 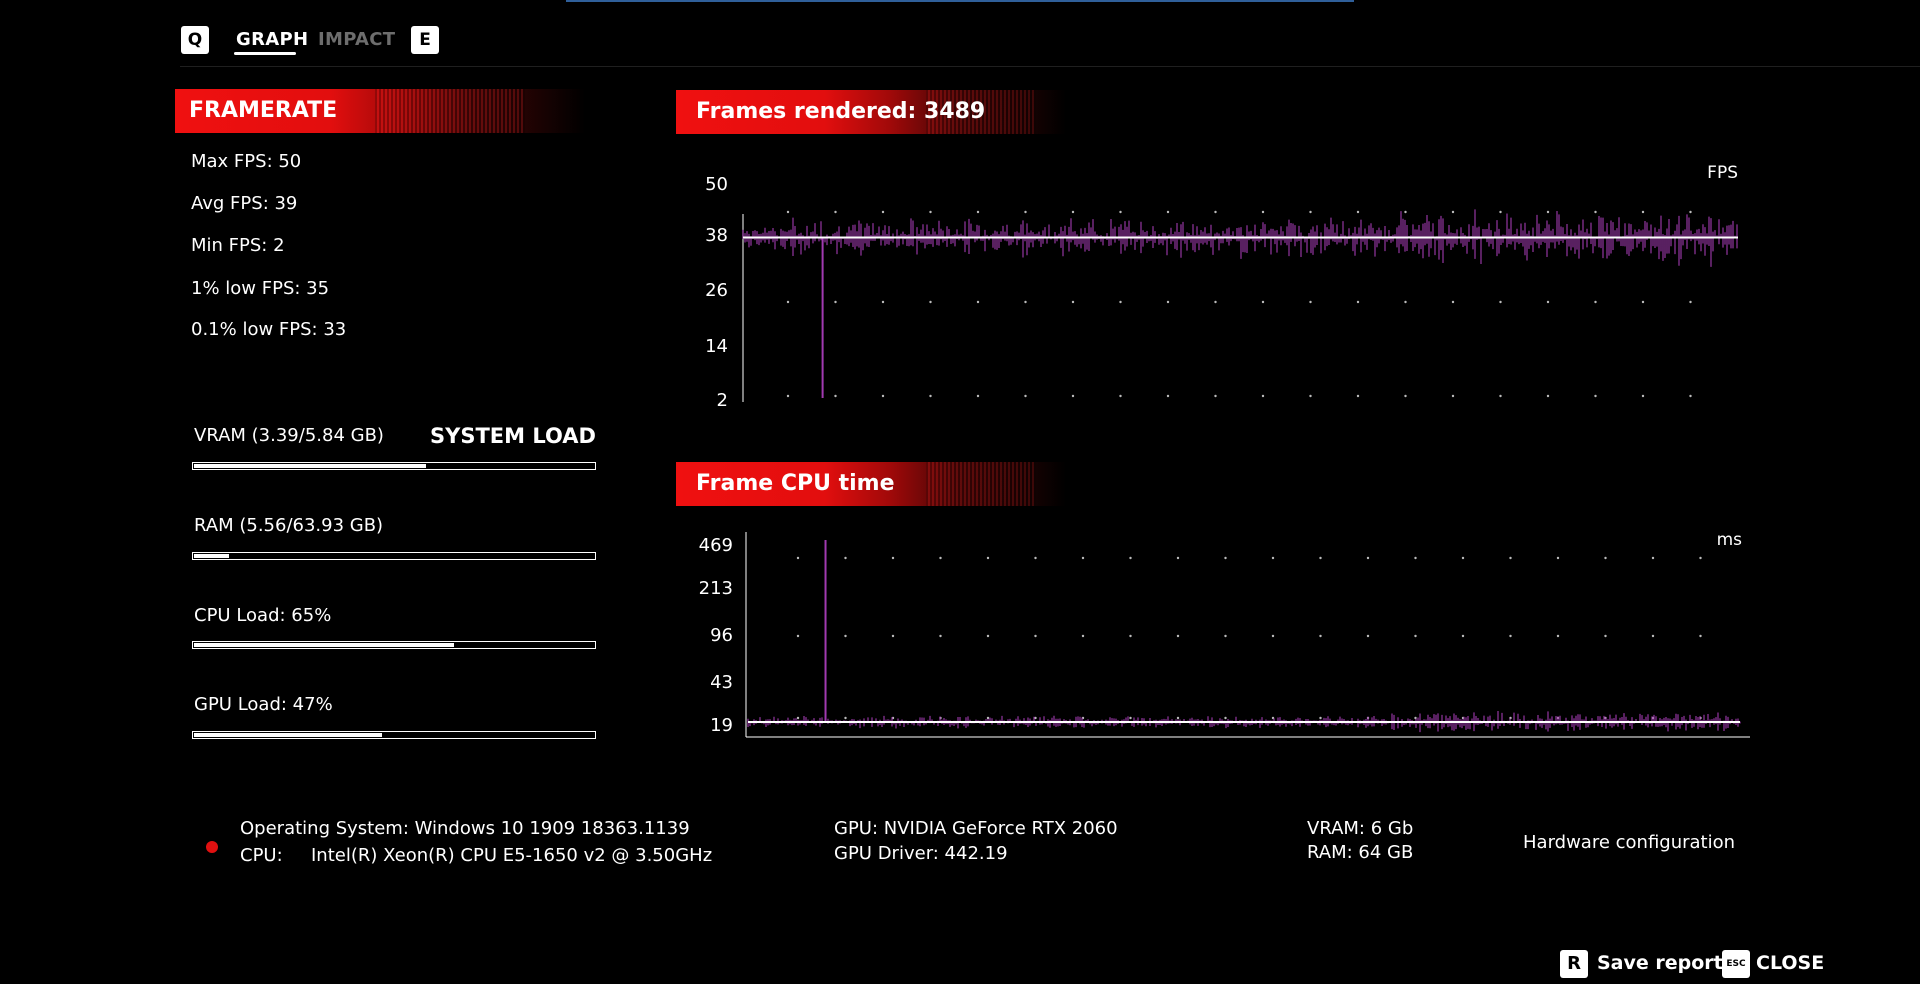 I want to click on frame-cpu-title: Frame CPU time, so click(x=795, y=483).